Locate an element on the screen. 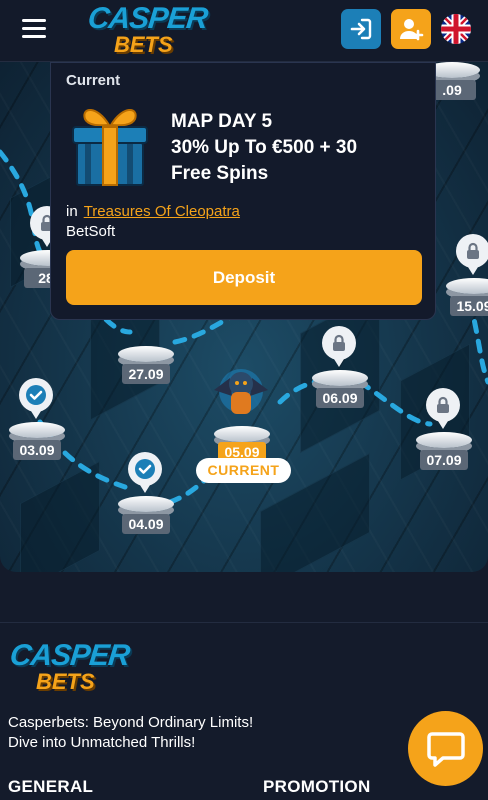 The height and width of the screenshot is (800, 488). map-node-07-09: 07.09 is located at coordinates (444, 433).